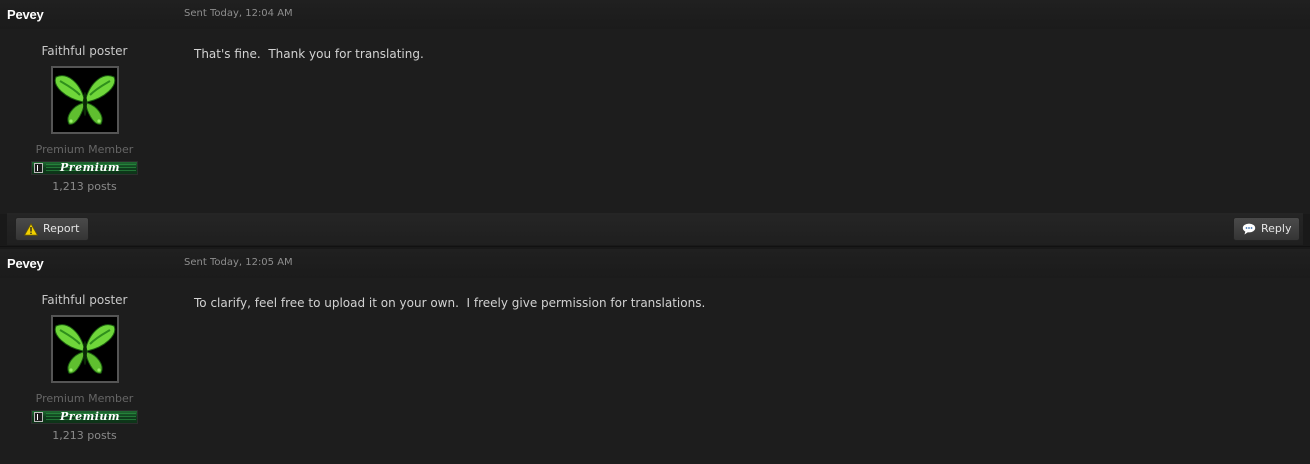 The height and width of the screenshot is (464, 1310). Describe the element at coordinates (238, 13) in the screenshot. I see `sent-timestamp: Sent Today, 12:04 AM` at that location.